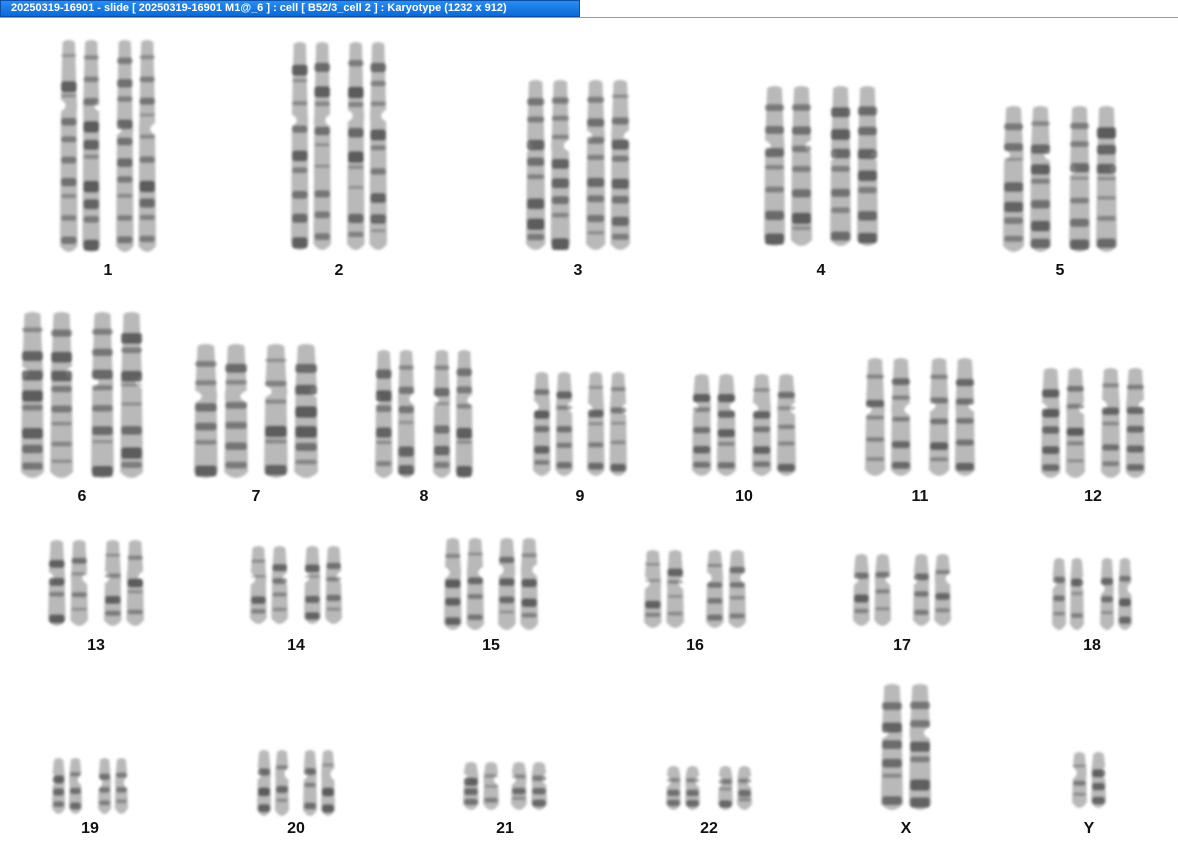  What do you see at coordinates (1063, 423) in the screenshot?
I see `chromosome-12-a` at bounding box center [1063, 423].